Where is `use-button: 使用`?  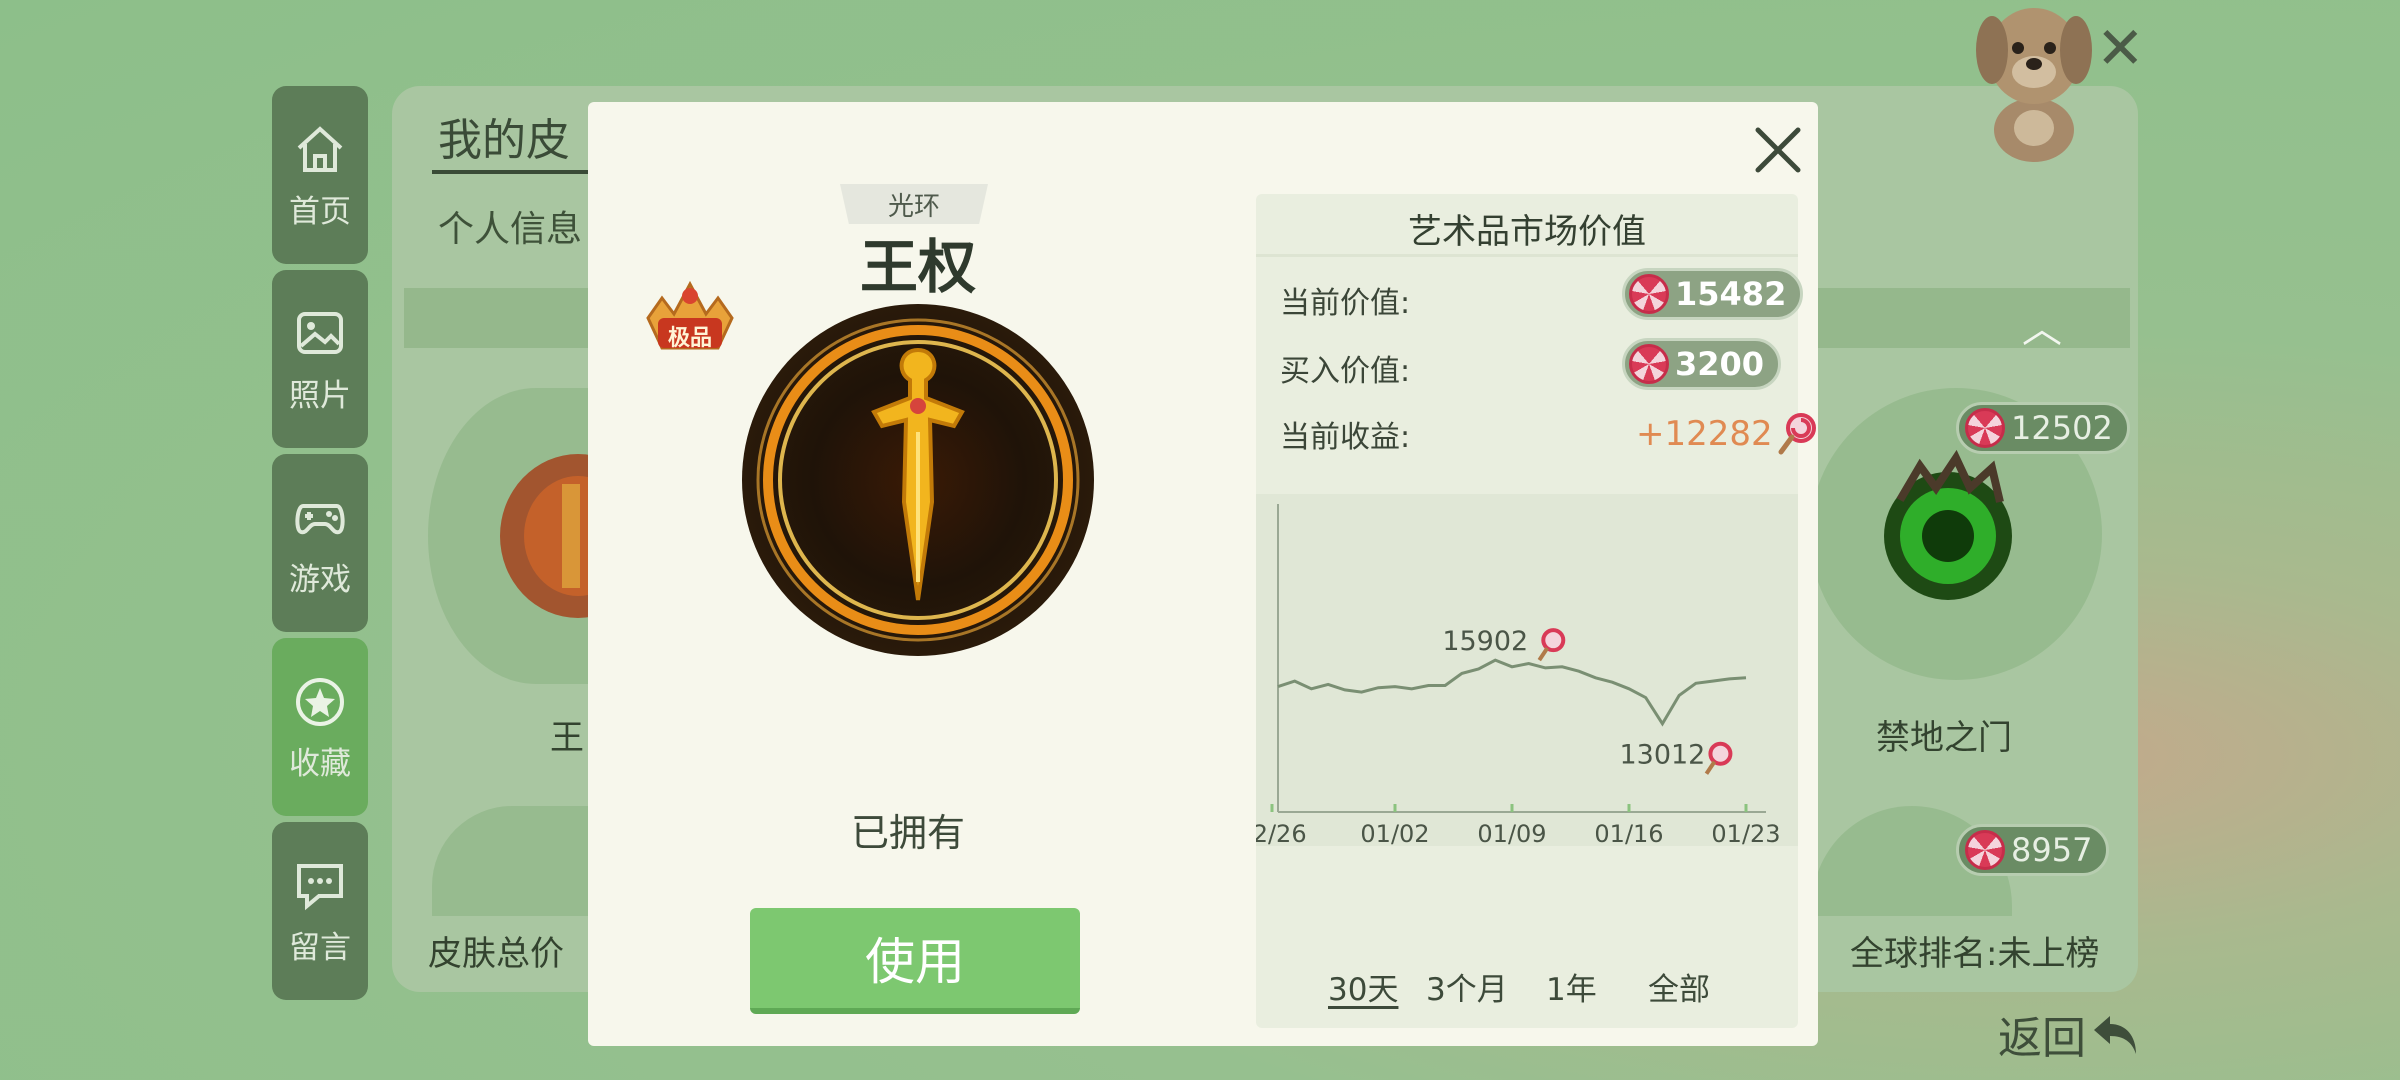
use-button: 使用 is located at coordinates (915, 961).